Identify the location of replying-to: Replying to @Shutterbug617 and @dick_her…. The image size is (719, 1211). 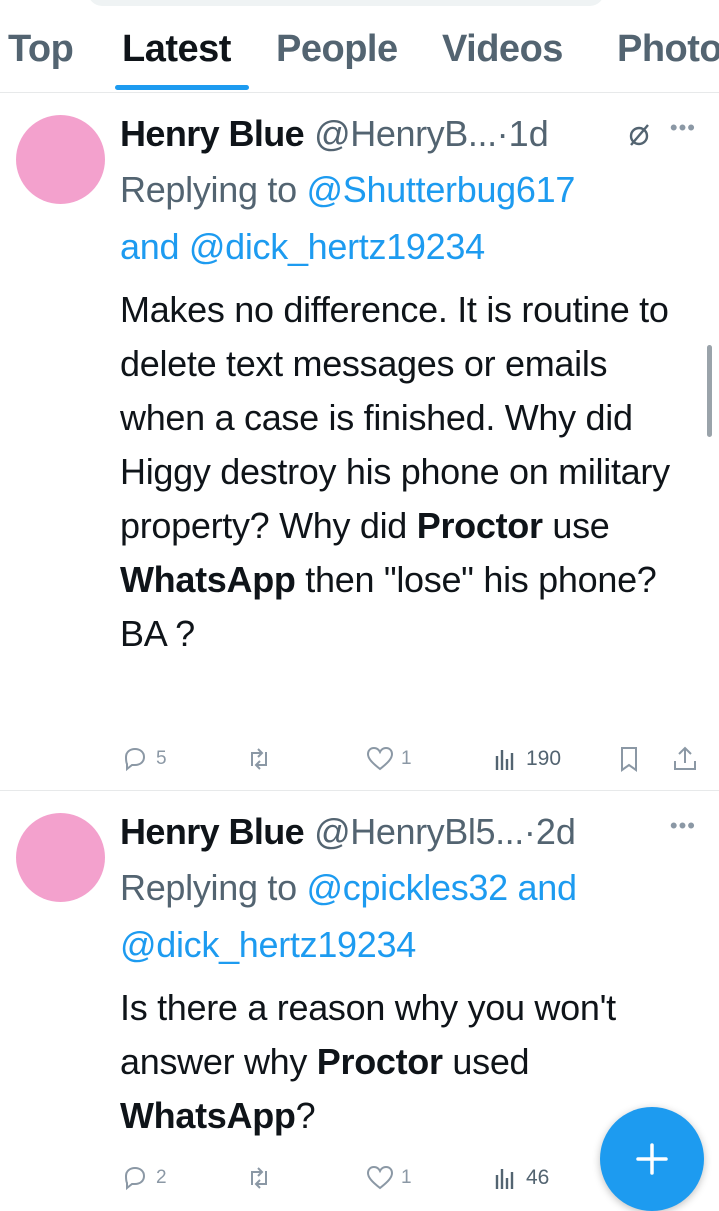
(410, 218).